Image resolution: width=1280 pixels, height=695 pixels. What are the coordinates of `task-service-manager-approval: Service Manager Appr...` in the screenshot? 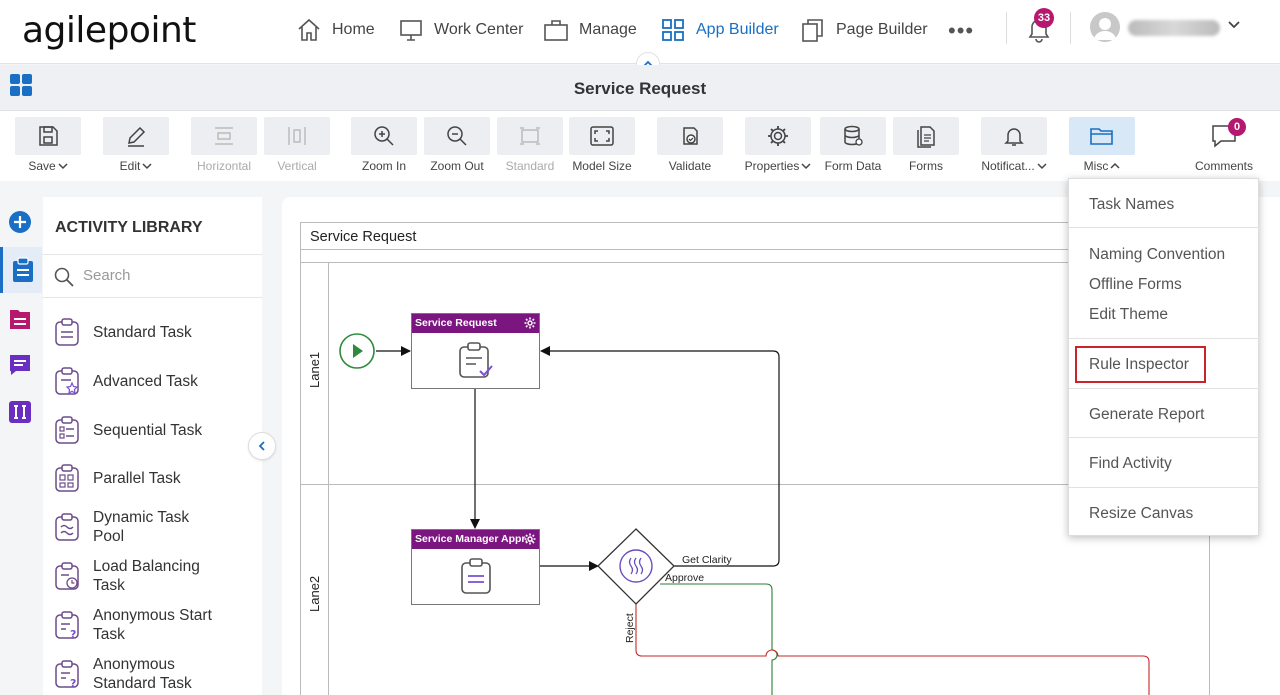 It's located at (475, 567).